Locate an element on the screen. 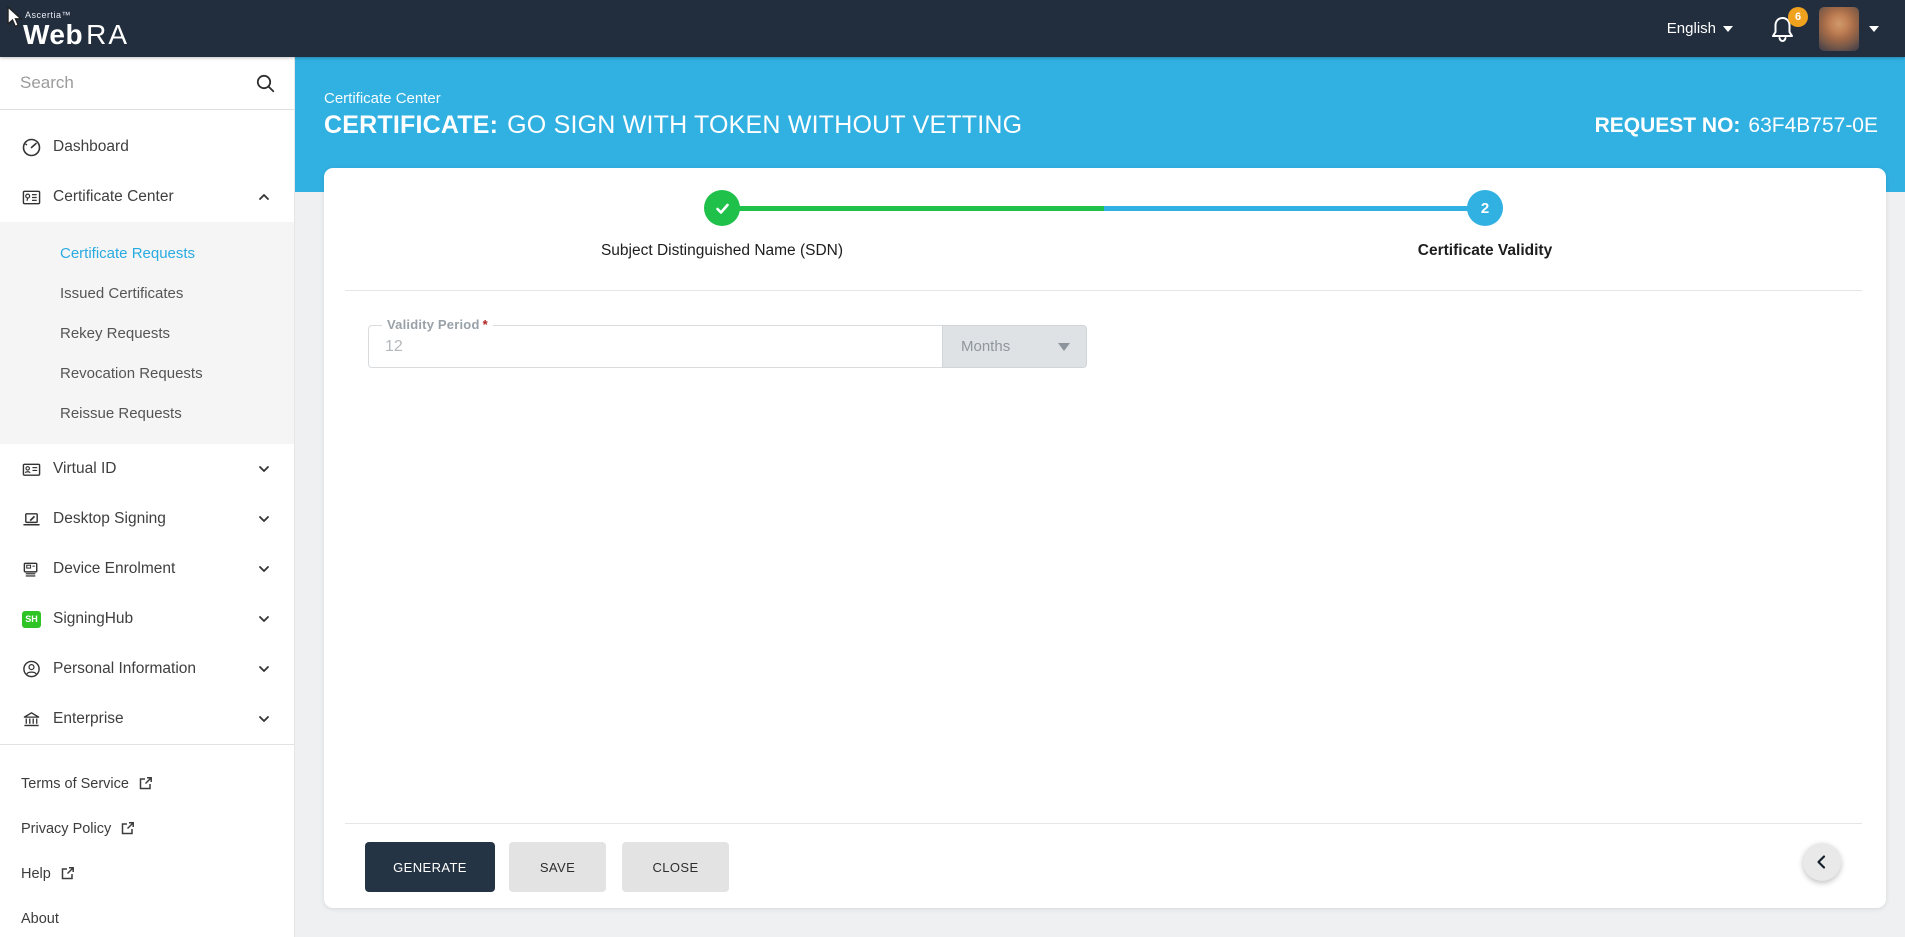  stepper-divider is located at coordinates (1103, 290).